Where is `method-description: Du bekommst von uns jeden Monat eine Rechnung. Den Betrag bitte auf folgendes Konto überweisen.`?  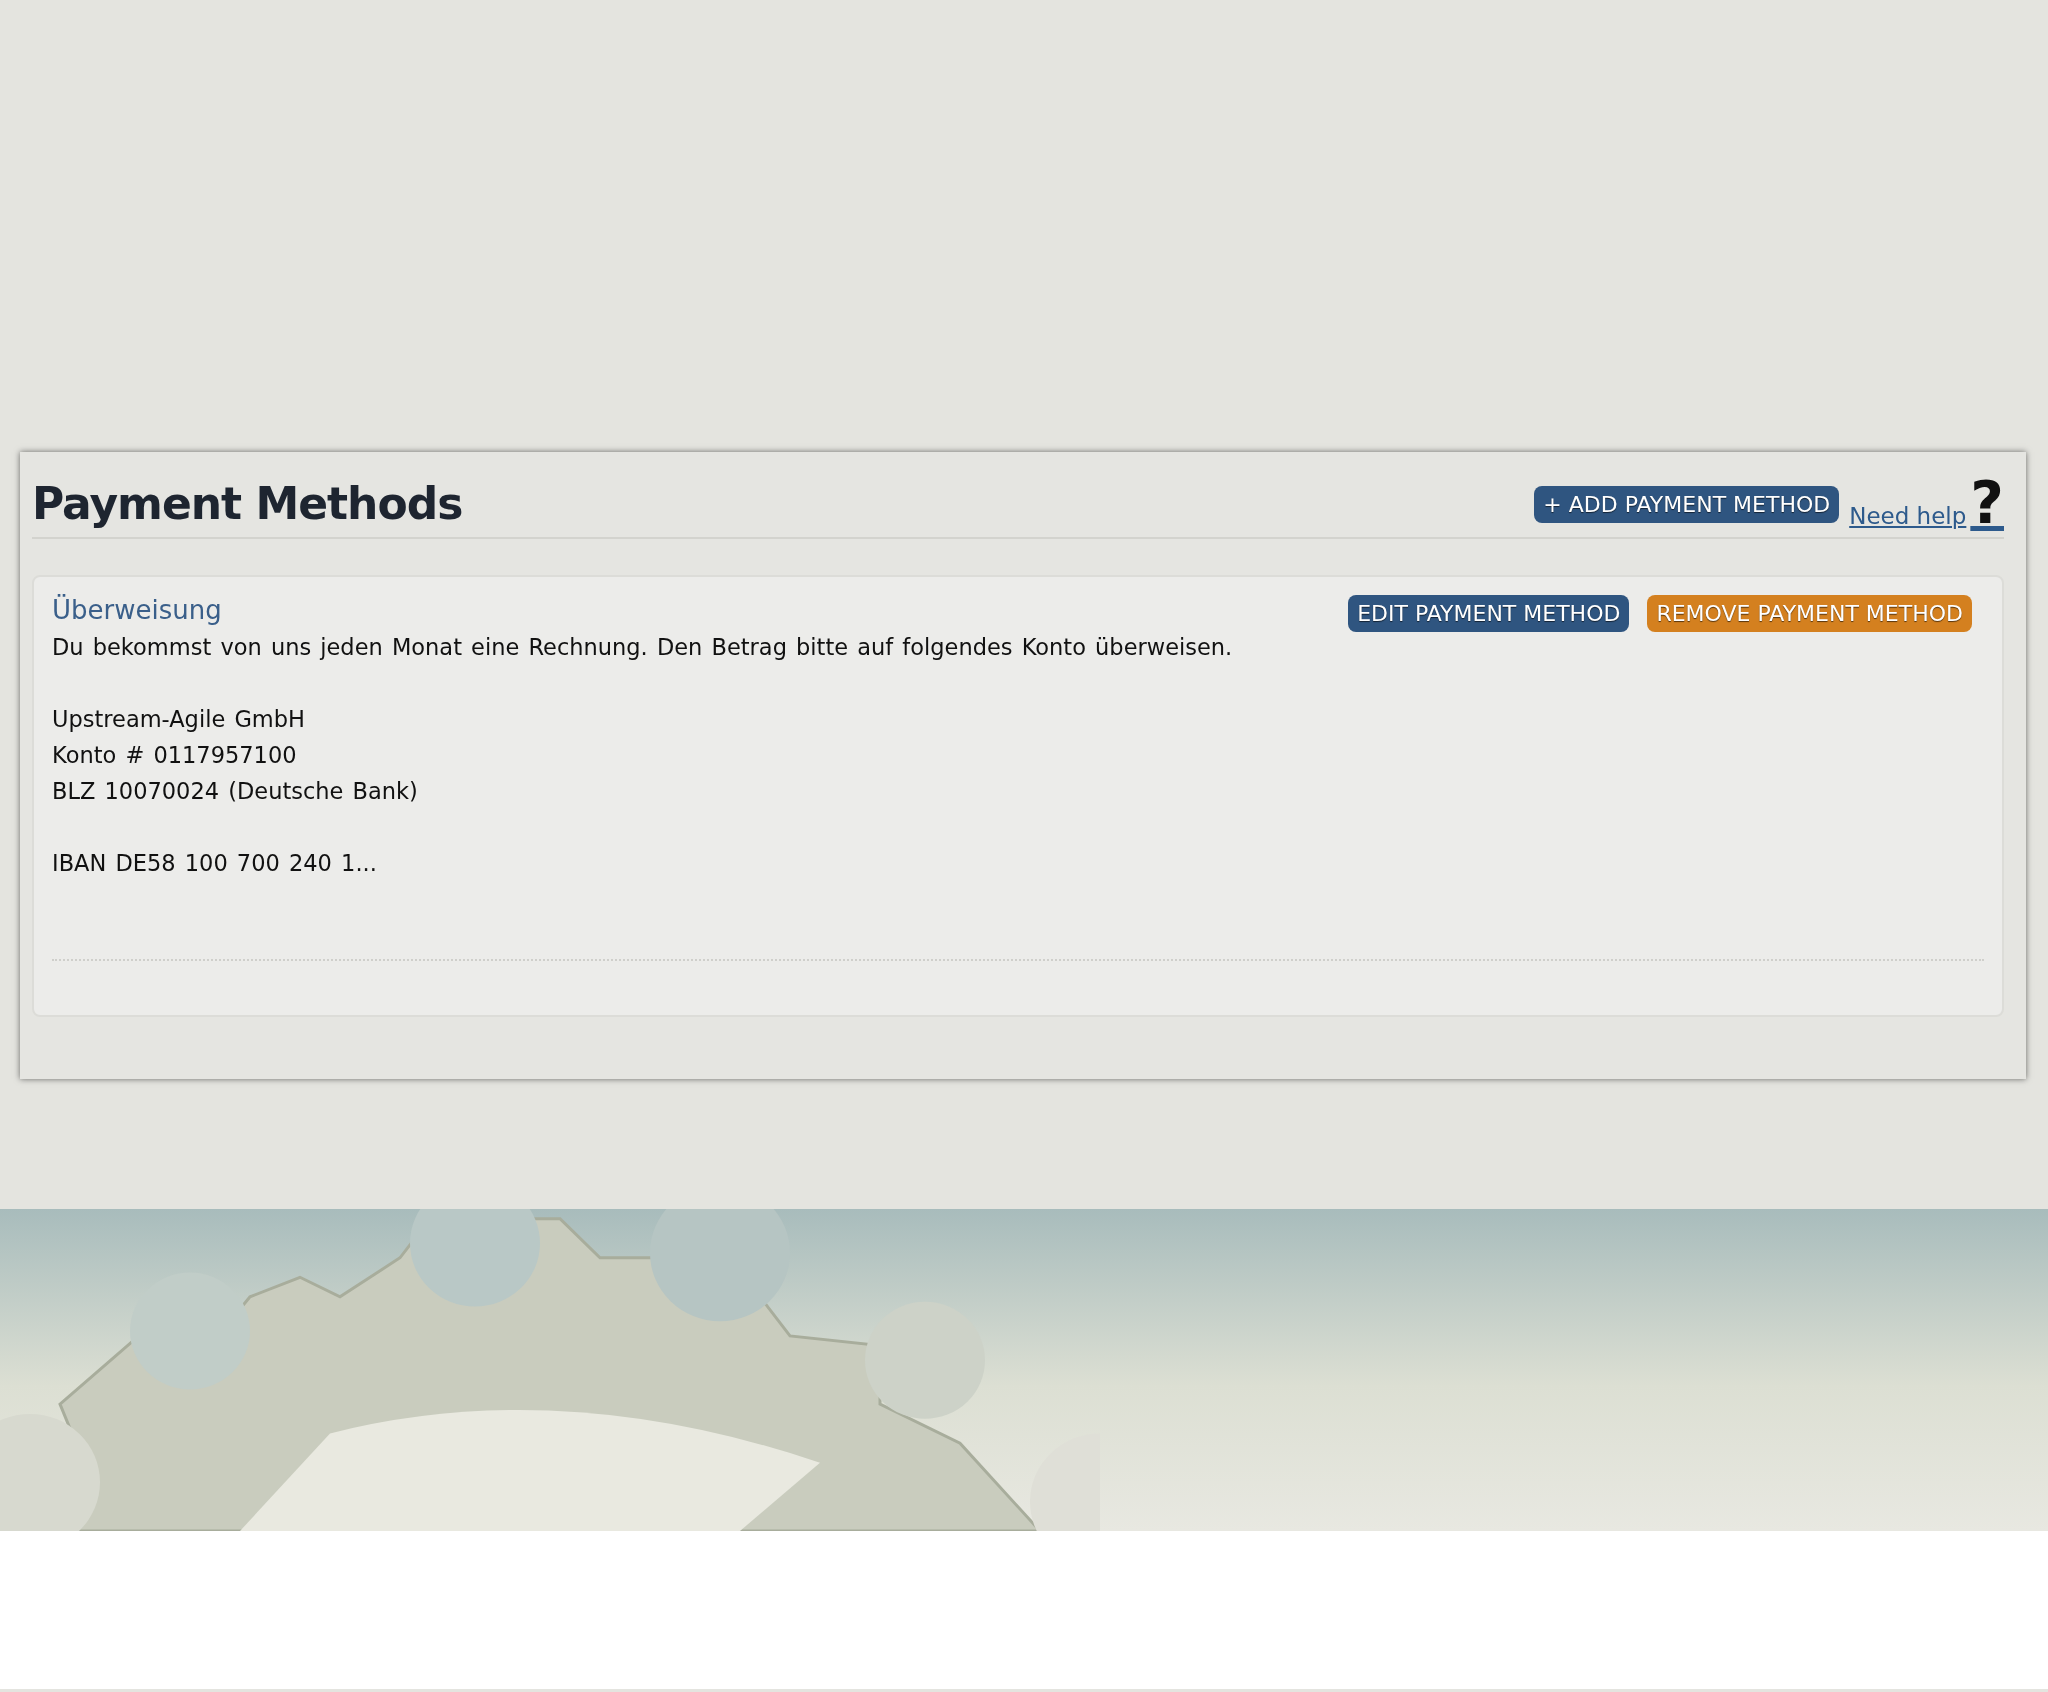 method-description: Du bekommst von uns jeden Monat eine Rechnung. Den Betrag bitte auf folgendes Konto überweisen. is located at coordinates (642, 647).